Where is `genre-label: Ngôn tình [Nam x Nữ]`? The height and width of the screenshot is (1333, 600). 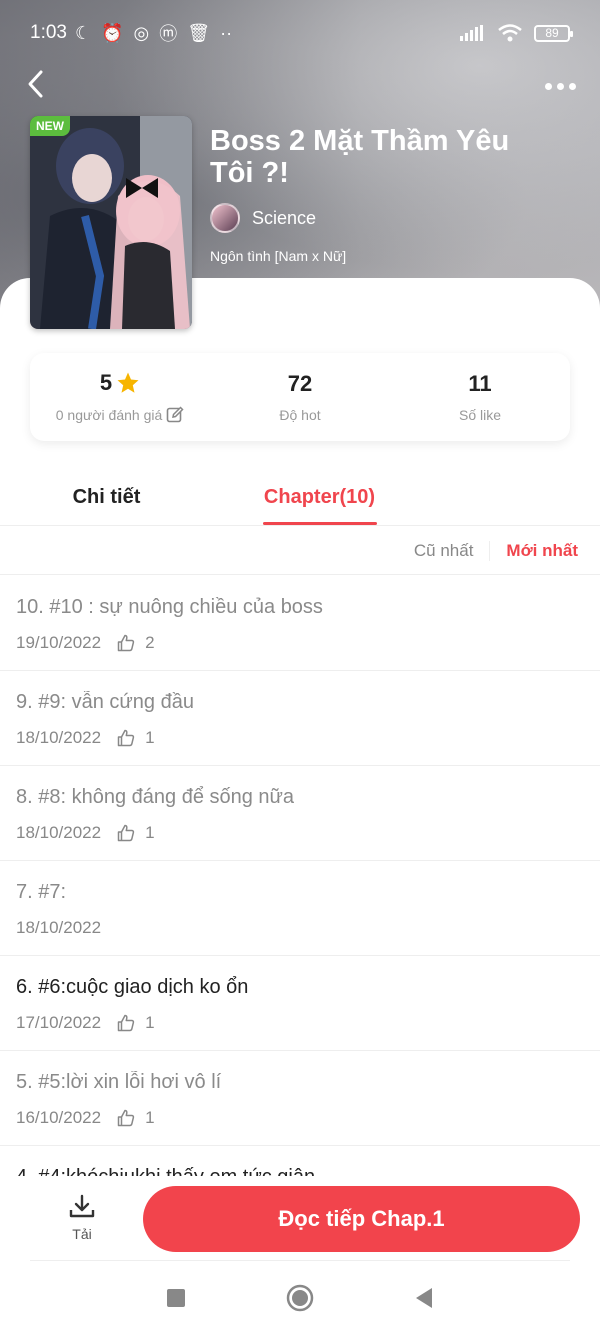 genre-label: Ngôn tình [Nam x Nữ] is located at coordinates (278, 256).